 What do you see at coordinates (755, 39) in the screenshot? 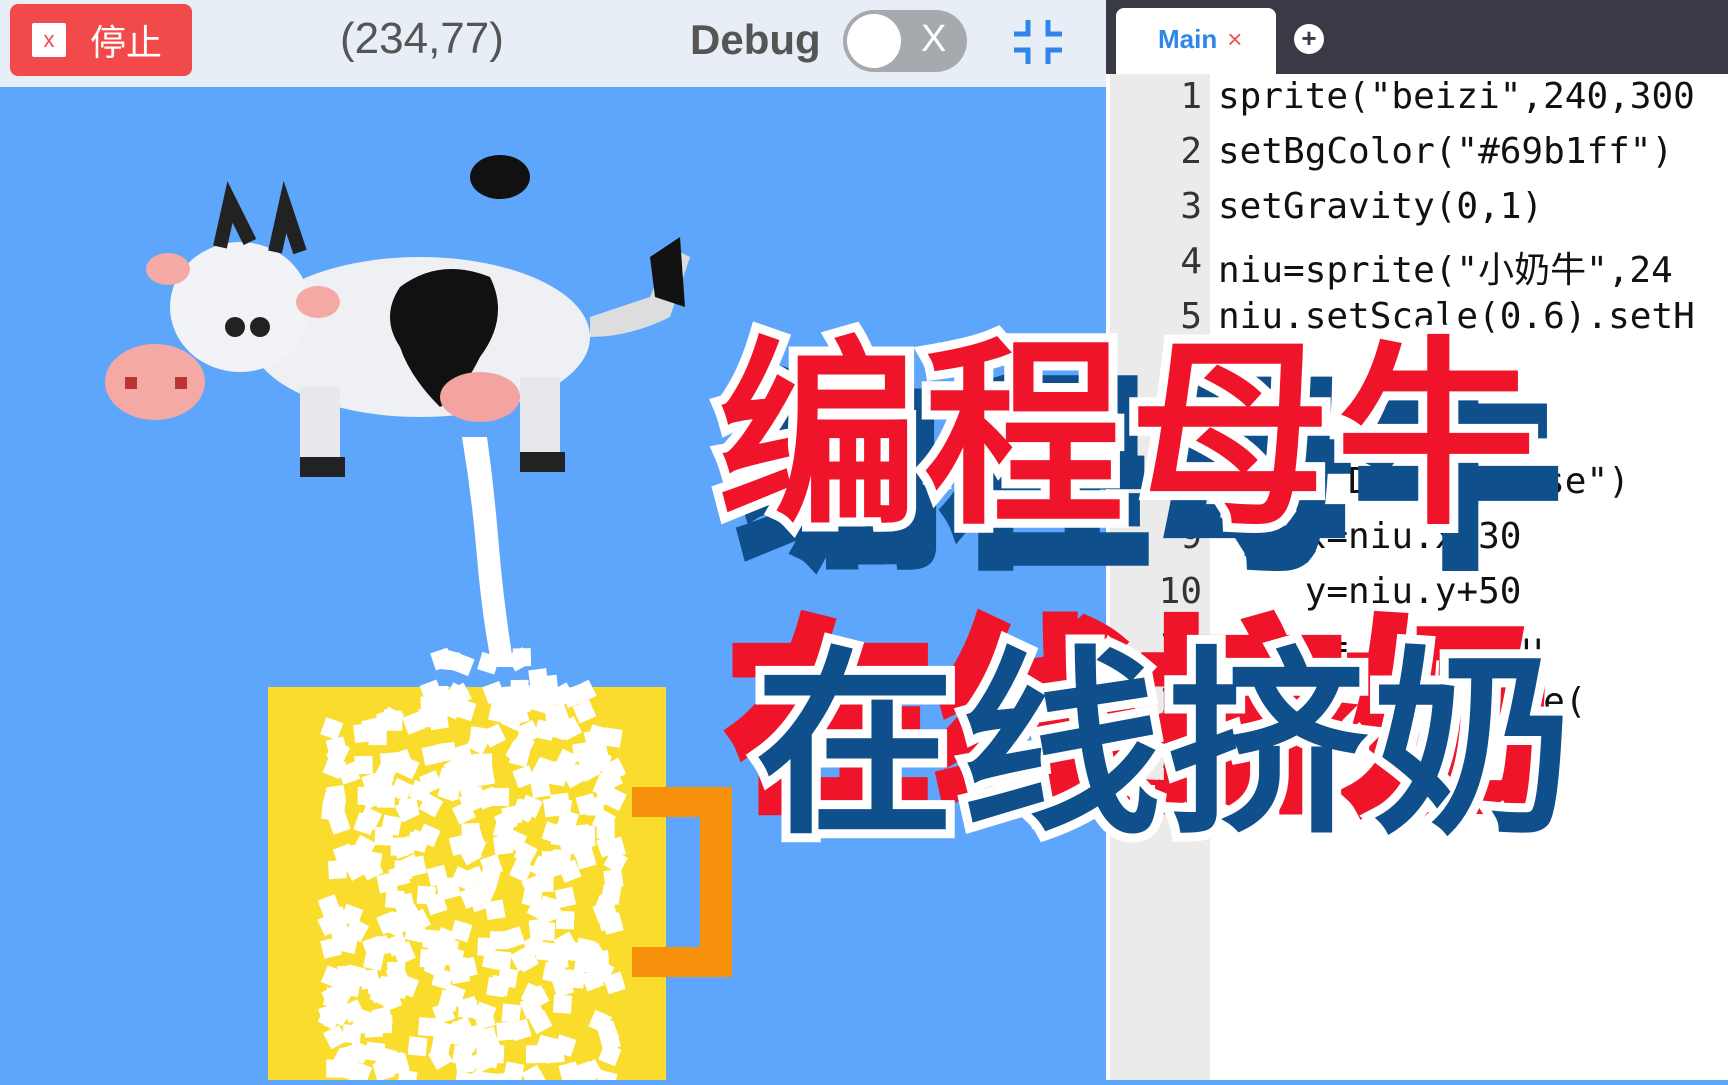
I see `debug-label: Debug` at bounding box center [755, 39].